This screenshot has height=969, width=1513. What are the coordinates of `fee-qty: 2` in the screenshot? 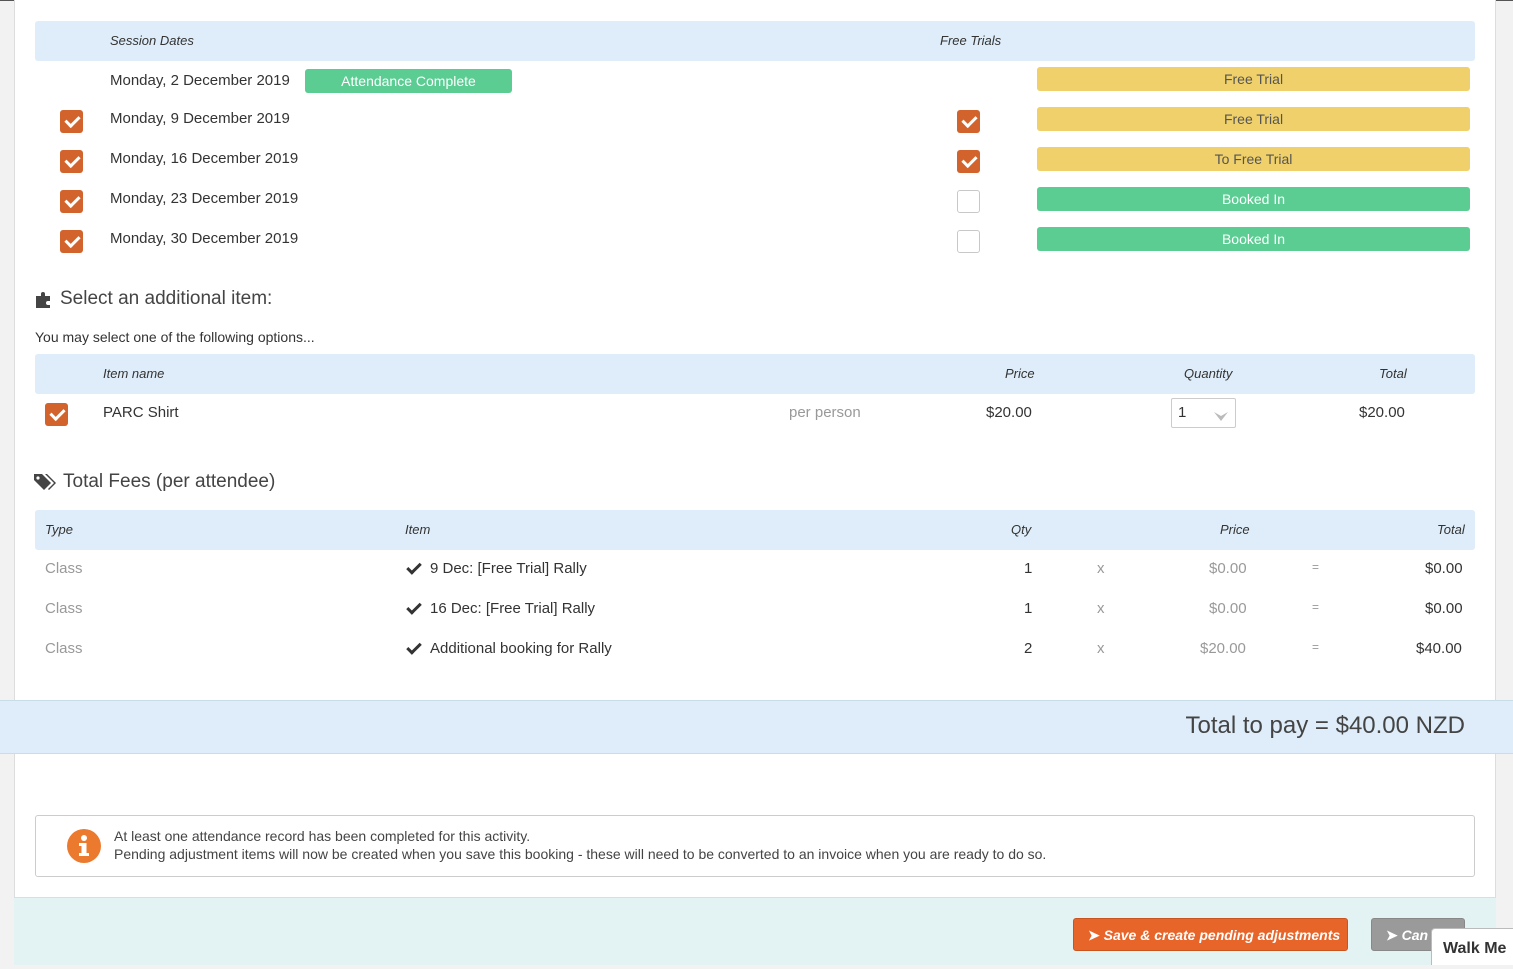 It's located at (1028, 648).